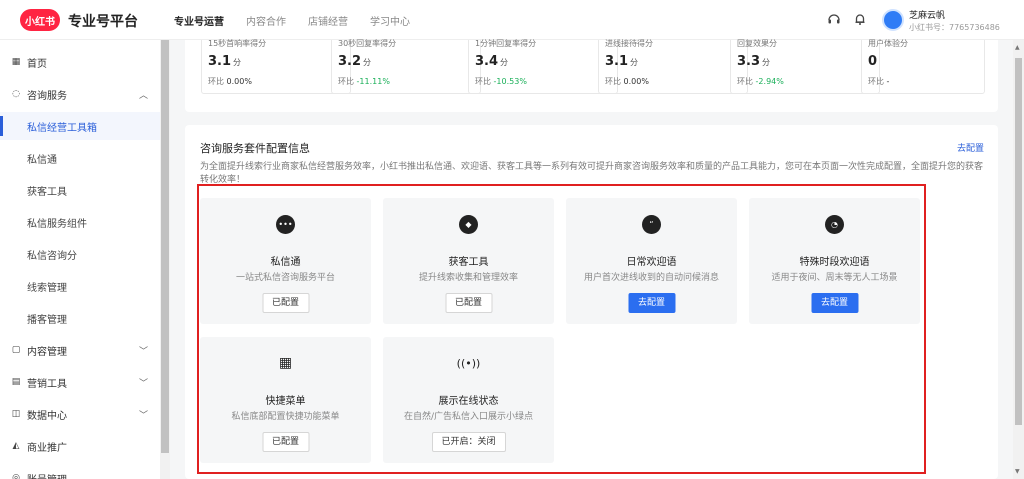 This screenshot has width=1024, height=479. I want to click on sidebar-item-promotion: ◭ 商业推广, so click(80, 446).